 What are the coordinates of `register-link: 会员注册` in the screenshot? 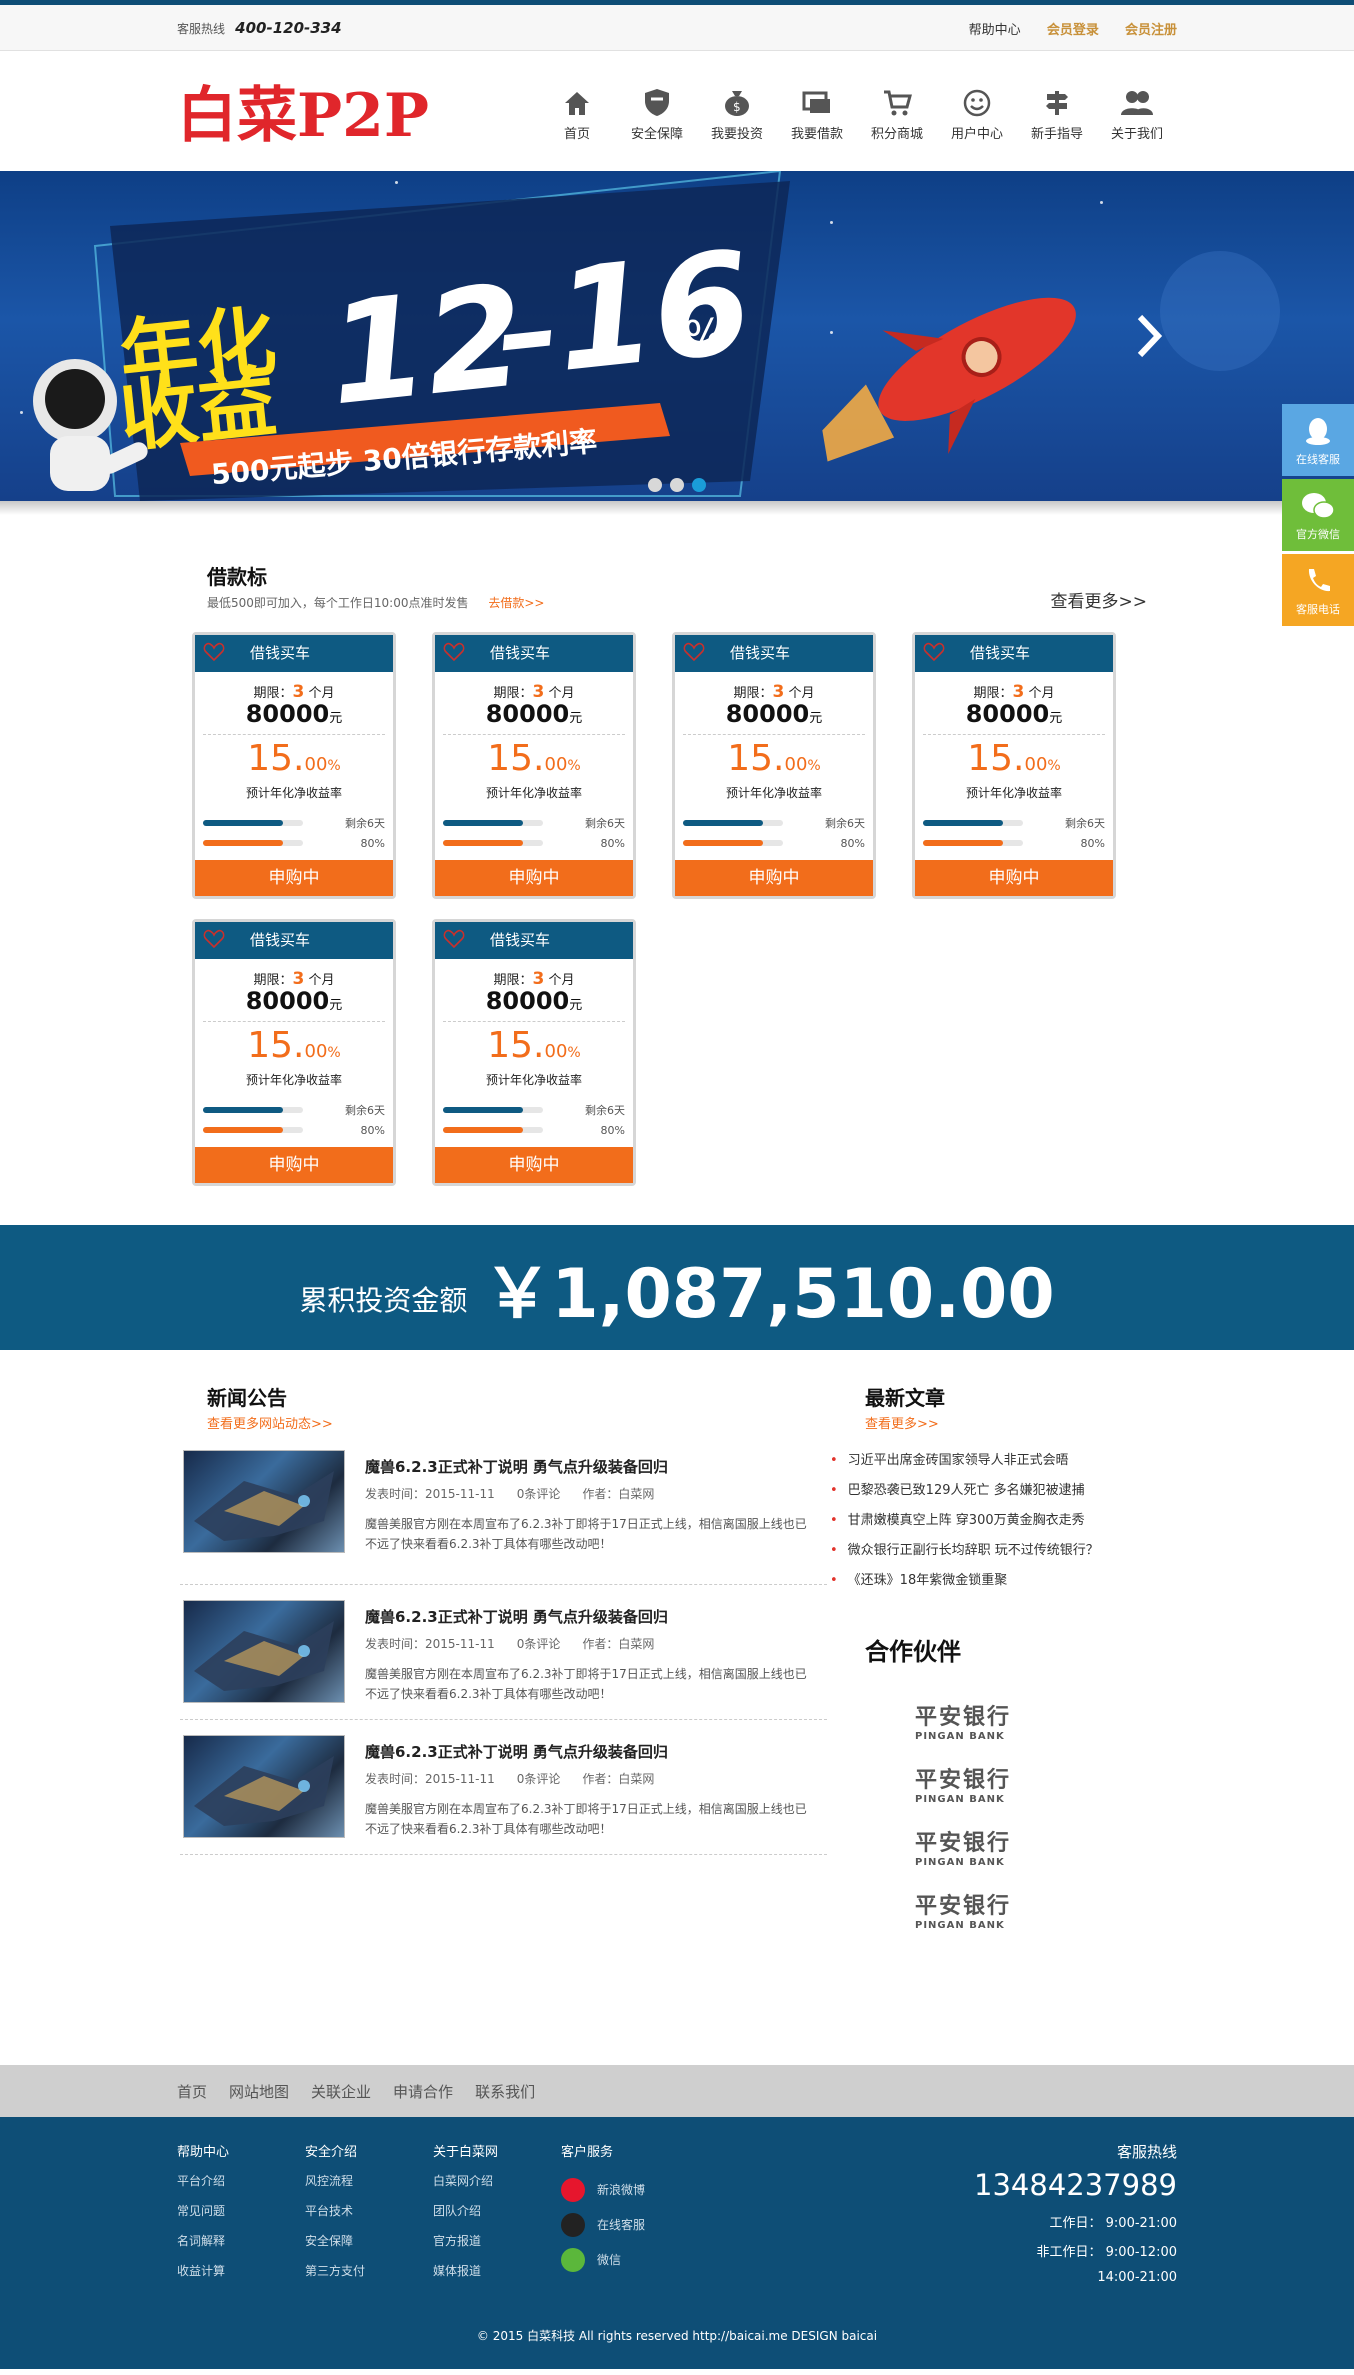 It's located at (1151, 30).